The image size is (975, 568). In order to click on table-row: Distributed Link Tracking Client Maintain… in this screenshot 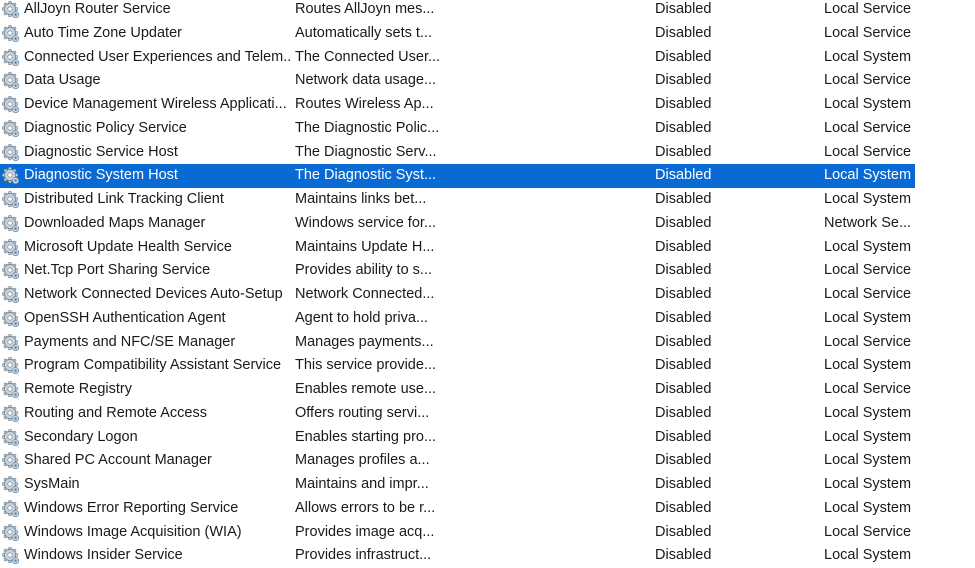, I will do `click(457, 200)`.